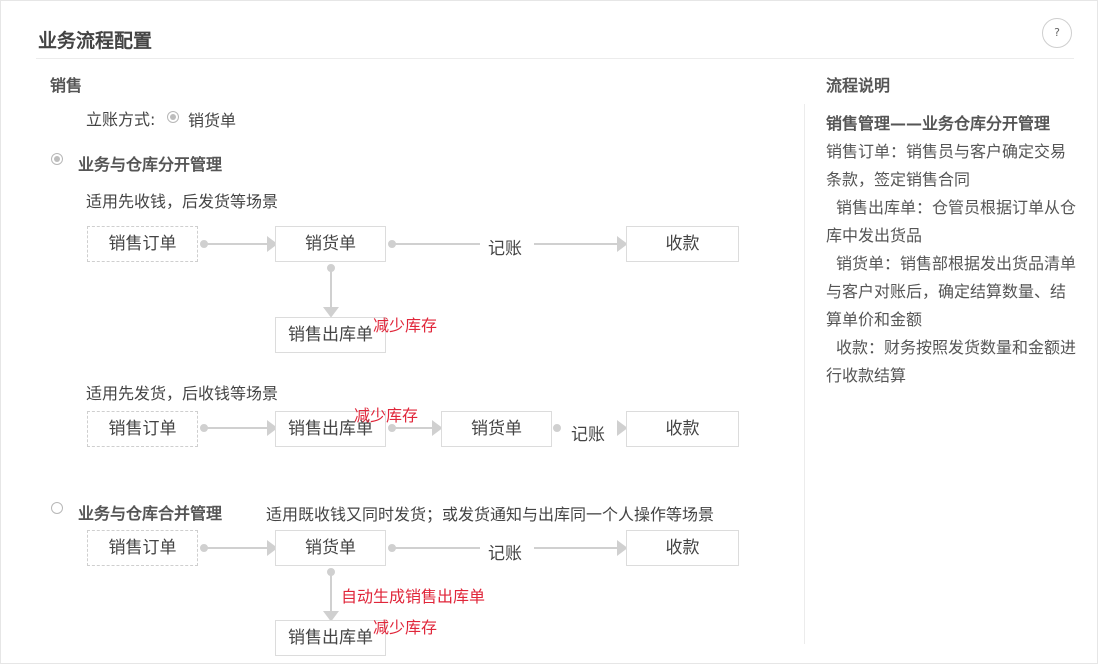 The image size is (1098, 664). What do you see at coordinates (142, 548) in the screenshot?
I see `flow3-order-box: 销售订单` at bounding box center [142, 548].